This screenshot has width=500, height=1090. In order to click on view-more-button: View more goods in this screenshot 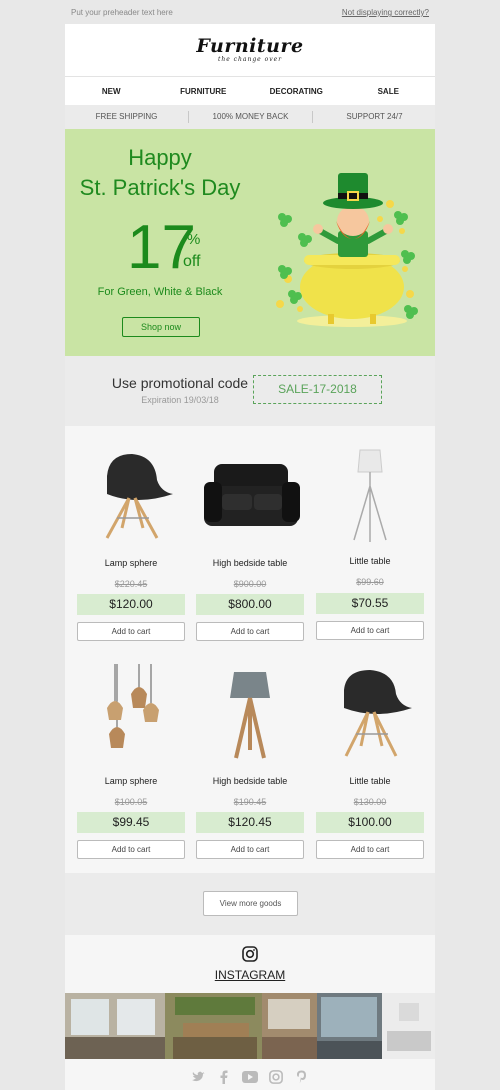, I will do `click(250, 903)`.